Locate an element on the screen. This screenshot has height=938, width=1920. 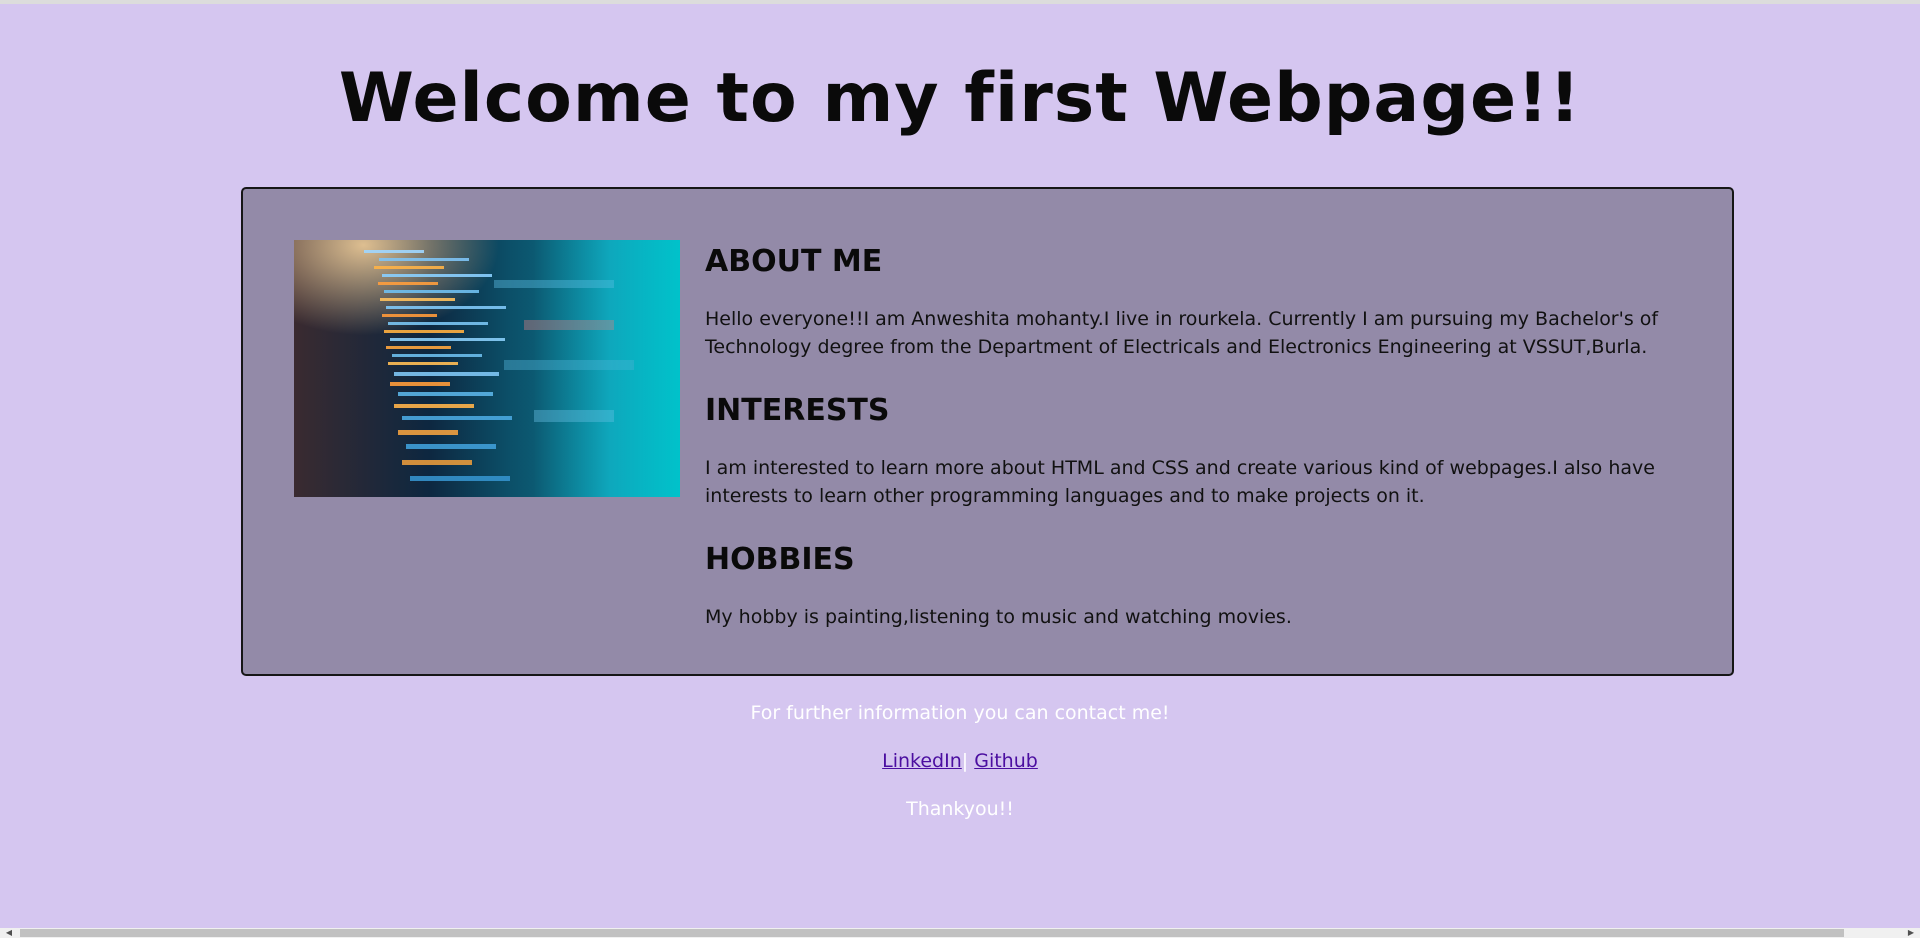
thanks-text: Thankyou!! is located at coordinates (960, 809).